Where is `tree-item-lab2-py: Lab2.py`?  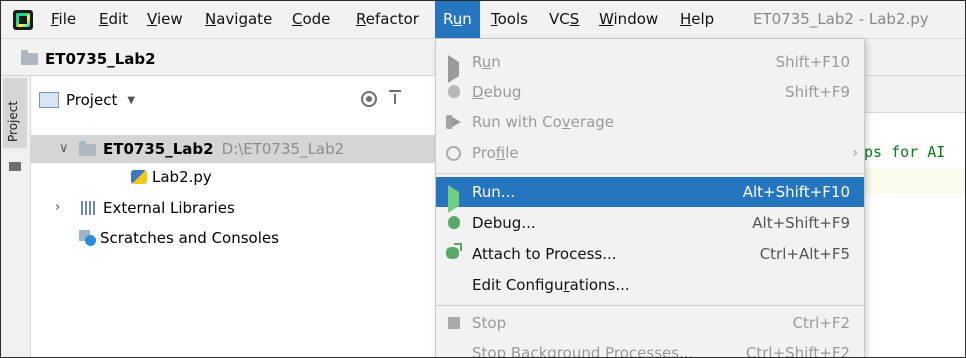
tree-item-lab2-py: Lab2.py is located at coordinates (233, 177).